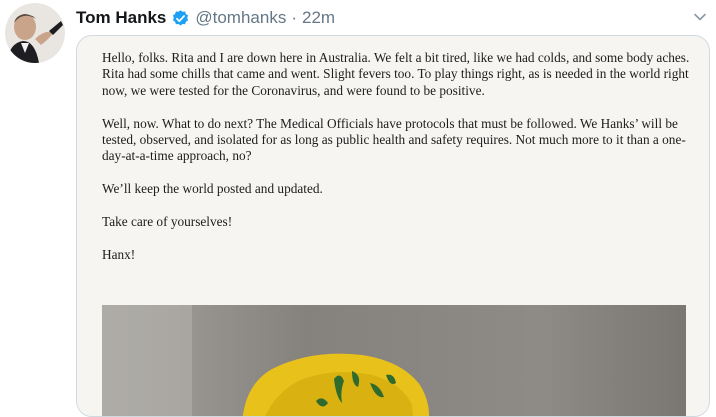 This screenshot has width=716, height=417. Describe the element at coordinates (240, 18) in the screenshot. I see `author-handle: @tomhanks` at that location.